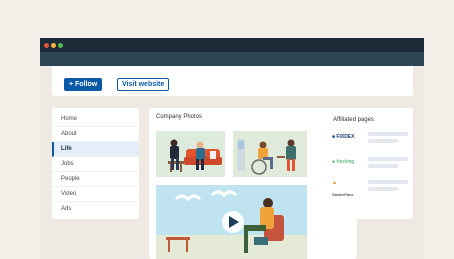 This screenshot has height=259, width=454. I want to click on company-video-thumbnail, so click(231, 222).